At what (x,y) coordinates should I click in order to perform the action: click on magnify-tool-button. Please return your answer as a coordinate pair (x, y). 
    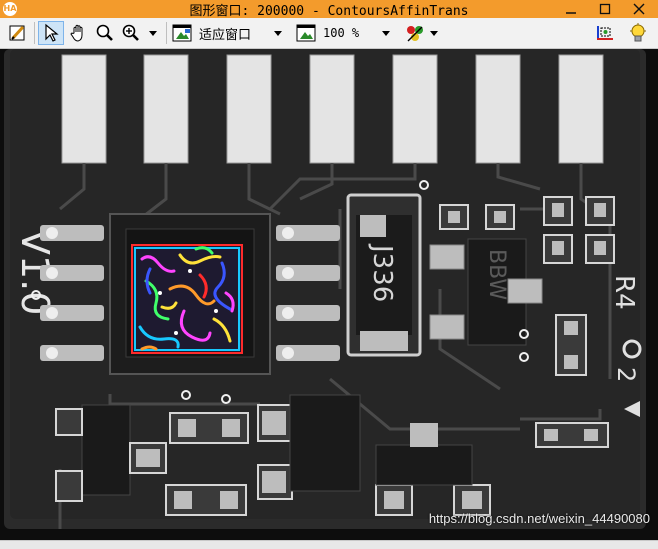
    Looking at the image, I should click on (105, 33).